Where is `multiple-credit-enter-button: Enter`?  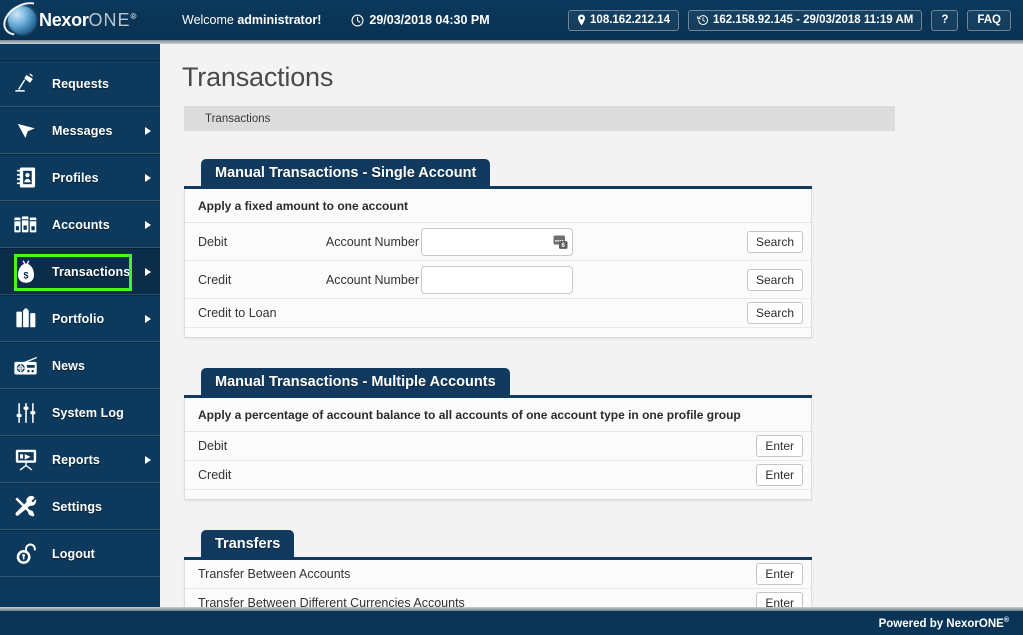
multiple-credit-enter-button: Enter is located at coordinates (779, 475).